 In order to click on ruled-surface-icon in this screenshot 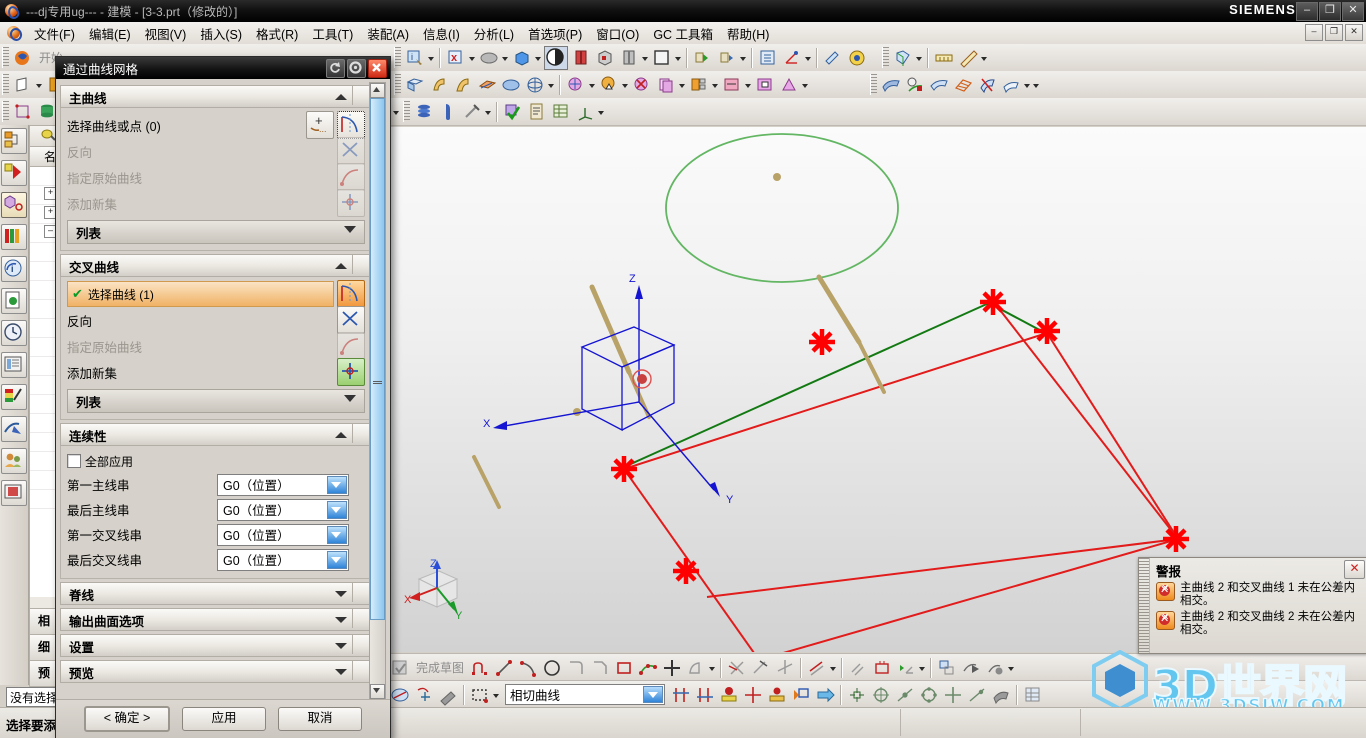, I will do `click(511, 85)`.